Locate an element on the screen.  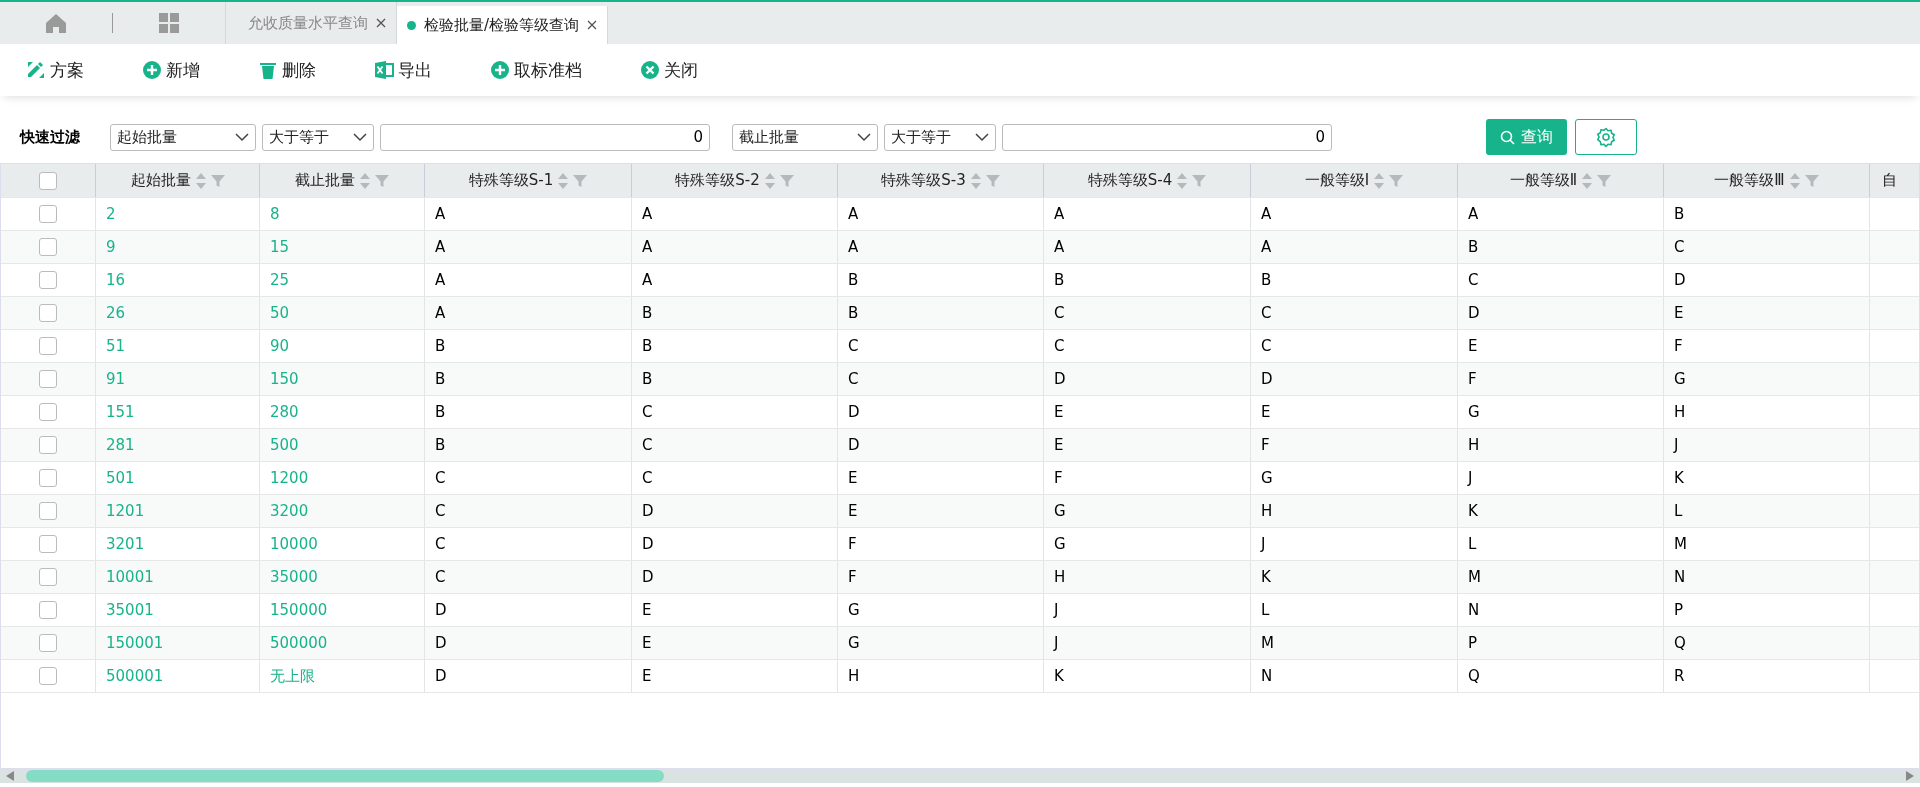
settings-button is located at coordinates (1606, 137).